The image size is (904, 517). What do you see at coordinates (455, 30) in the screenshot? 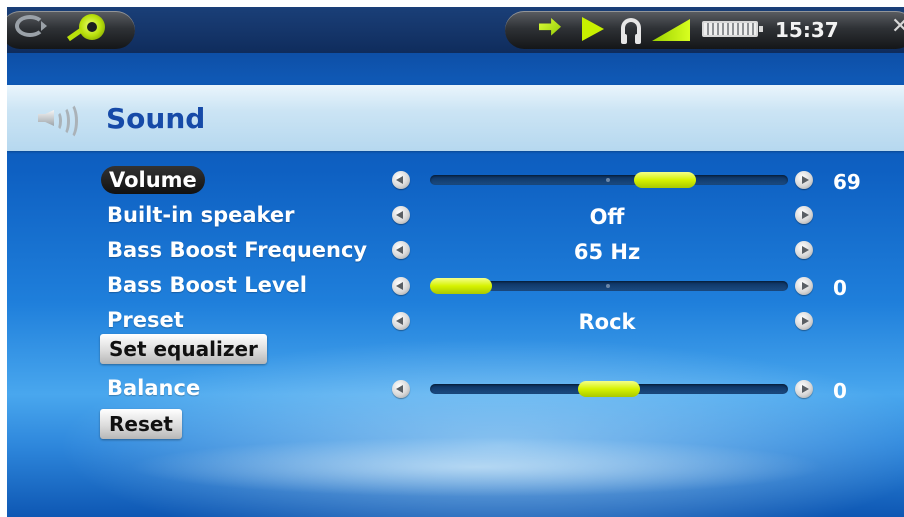
I see `status-bar: 15:37 ✕` at bounding box center [455, 30].